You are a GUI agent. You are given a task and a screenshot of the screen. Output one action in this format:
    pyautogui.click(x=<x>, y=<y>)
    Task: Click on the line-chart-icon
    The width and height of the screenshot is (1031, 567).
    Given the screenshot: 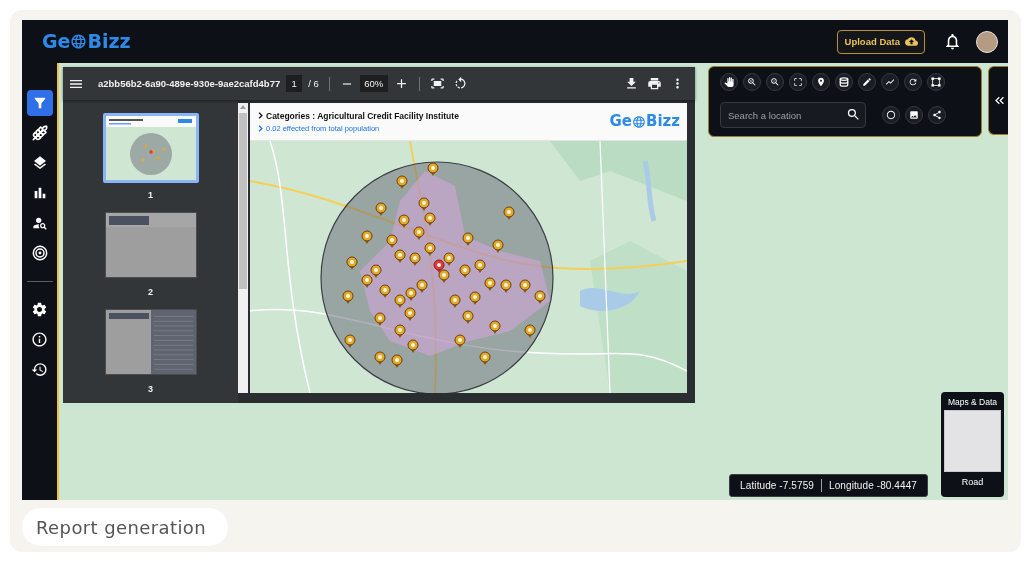 What is the action you would take?
    pyautogui.click(x=890, y=82)
    